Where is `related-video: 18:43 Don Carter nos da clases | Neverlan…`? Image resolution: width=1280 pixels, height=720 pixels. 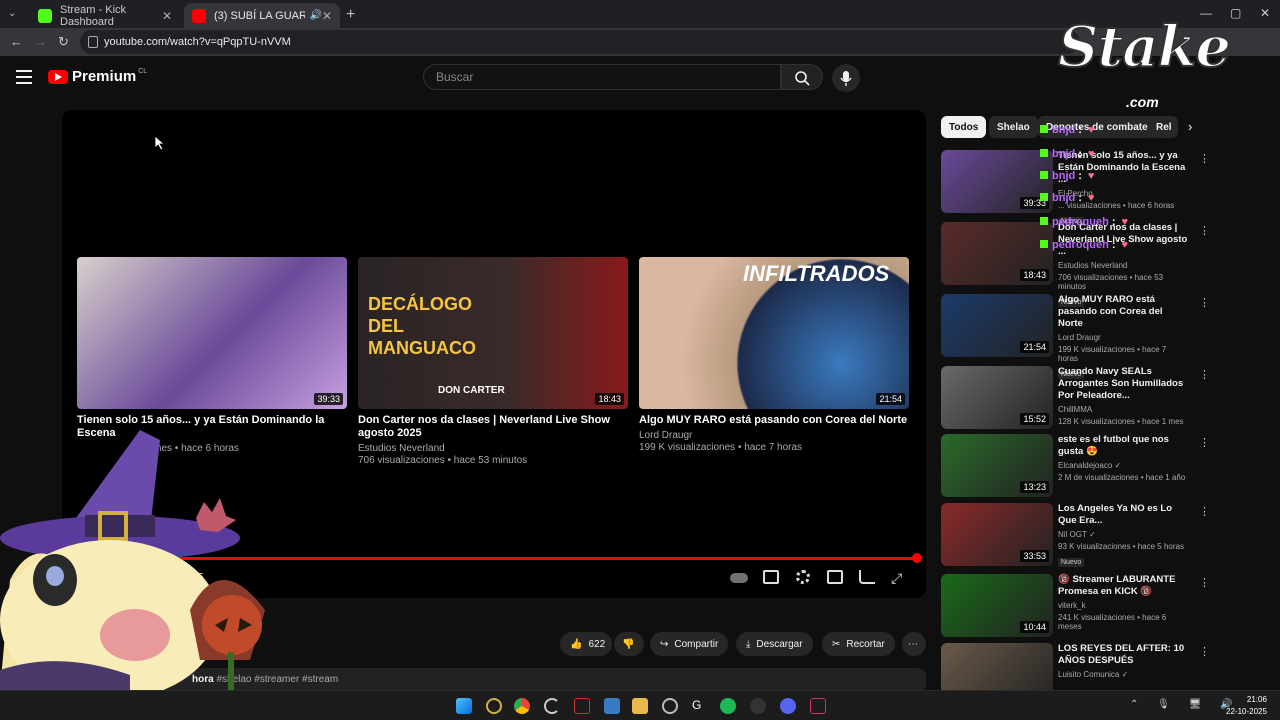
related-video: 18:43 Don Carter nos da clases | Neverlan… is located at coordinates (1076, 264).